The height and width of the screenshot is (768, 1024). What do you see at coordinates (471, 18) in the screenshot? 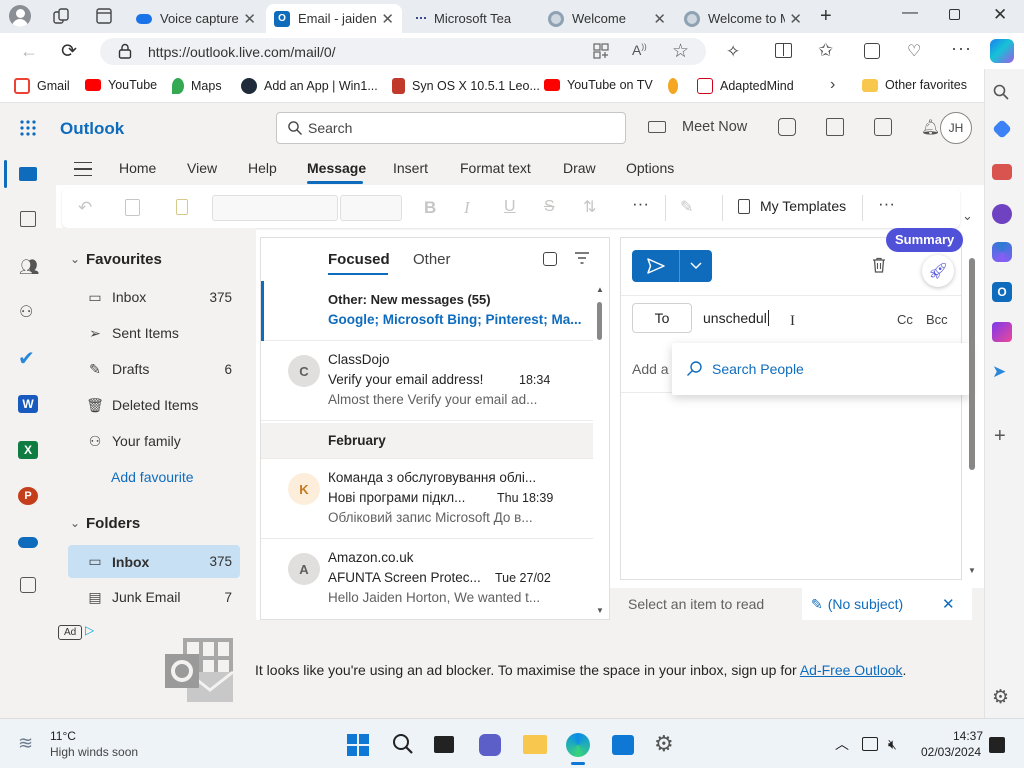
I see `browser-tab-teams: Microsoft Tea` at bounding box center [471, 18].